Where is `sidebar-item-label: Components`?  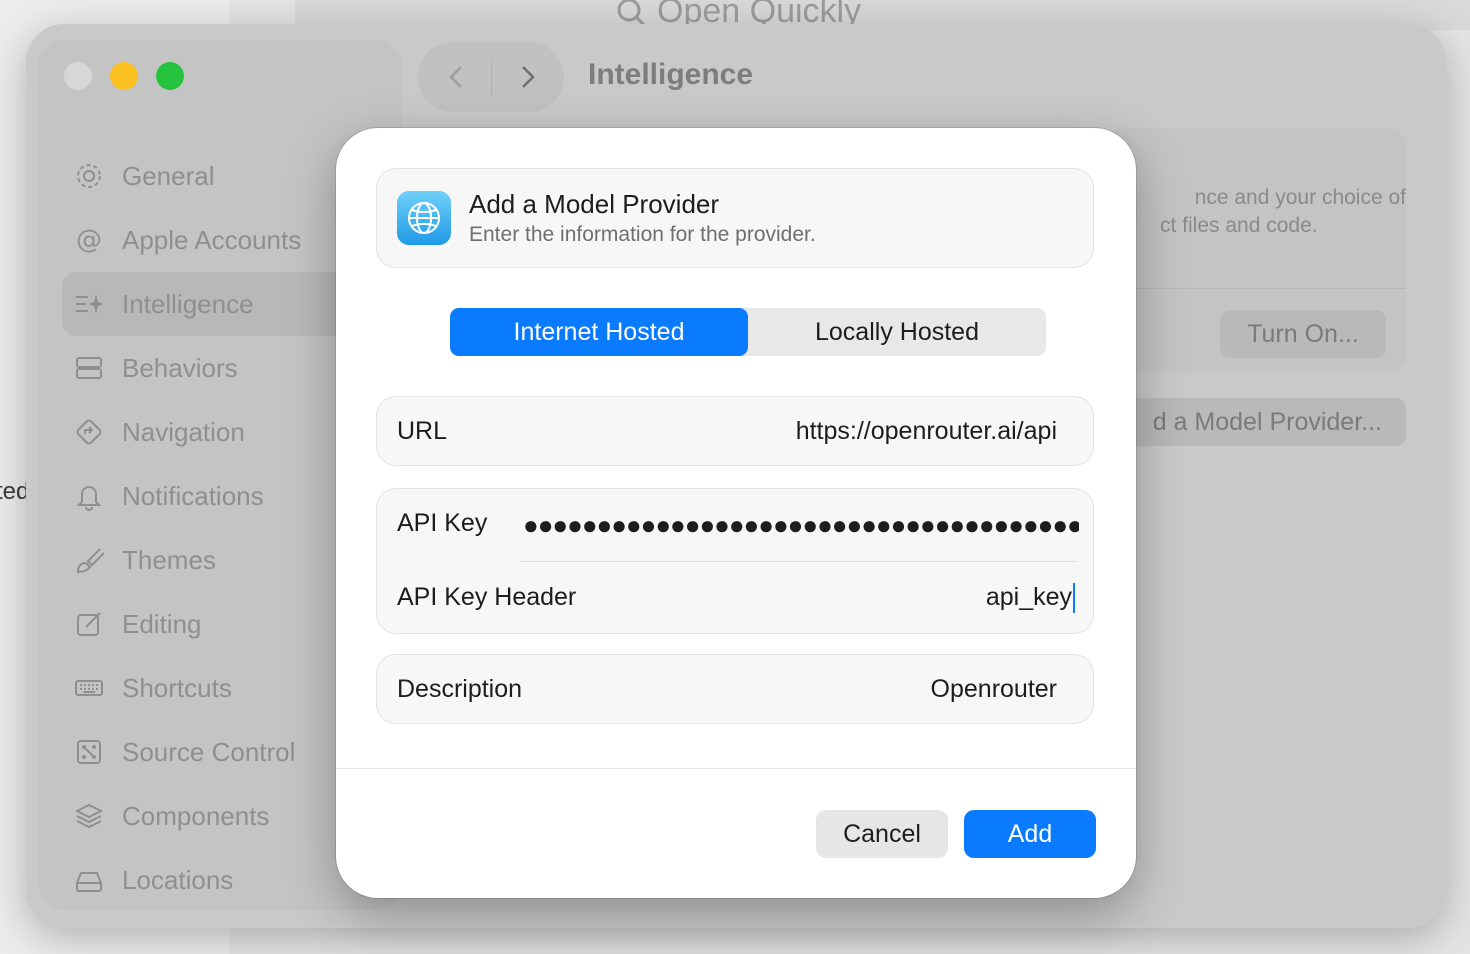
sidebar-item-label: Components is located at coordinates (196, 815).